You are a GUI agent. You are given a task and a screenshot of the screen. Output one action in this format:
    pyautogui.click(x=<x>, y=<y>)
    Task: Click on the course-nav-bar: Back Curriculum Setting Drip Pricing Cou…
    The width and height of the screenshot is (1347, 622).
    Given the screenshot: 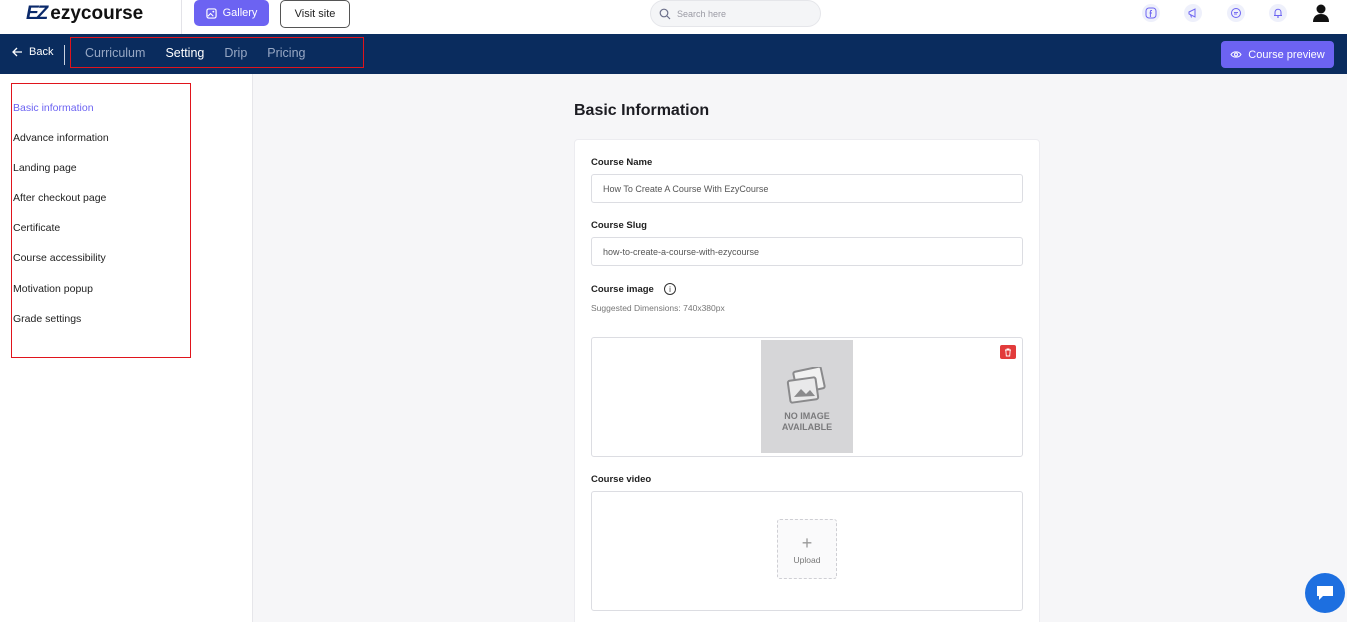 What is the action you would take?
    pyautogui.click(x=673, y=54)
    